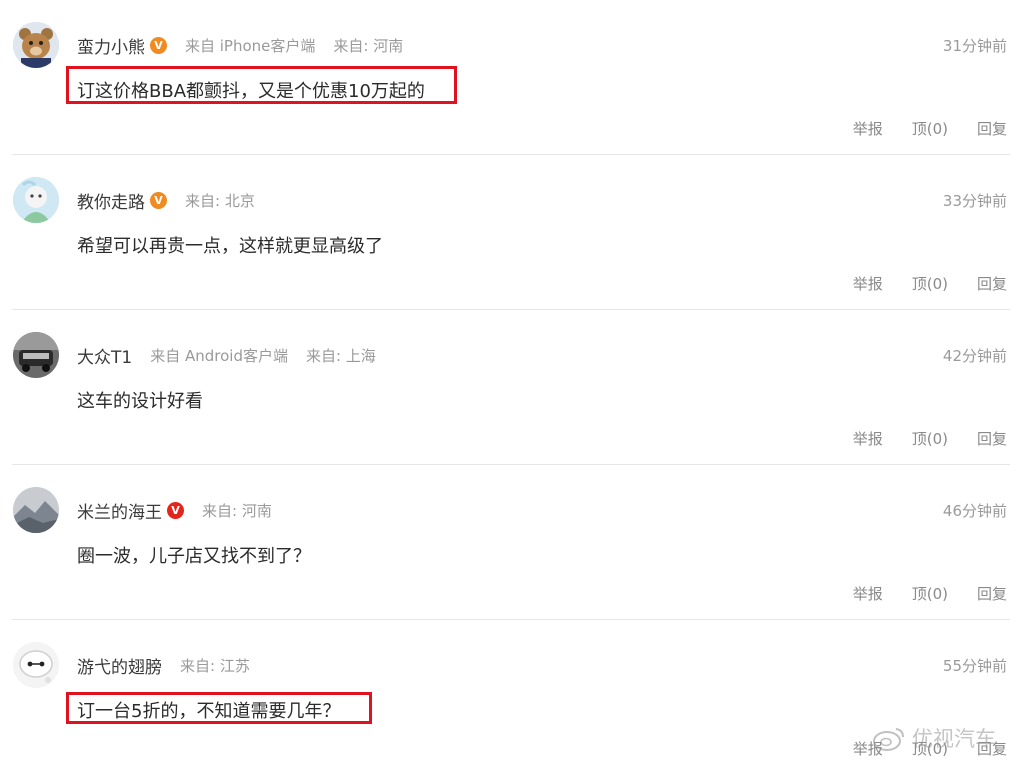  What do you see at coordinates (974, 46) in the screenshot?
I see `timestamp: 31分钟前` at bounding box center [974, 46].